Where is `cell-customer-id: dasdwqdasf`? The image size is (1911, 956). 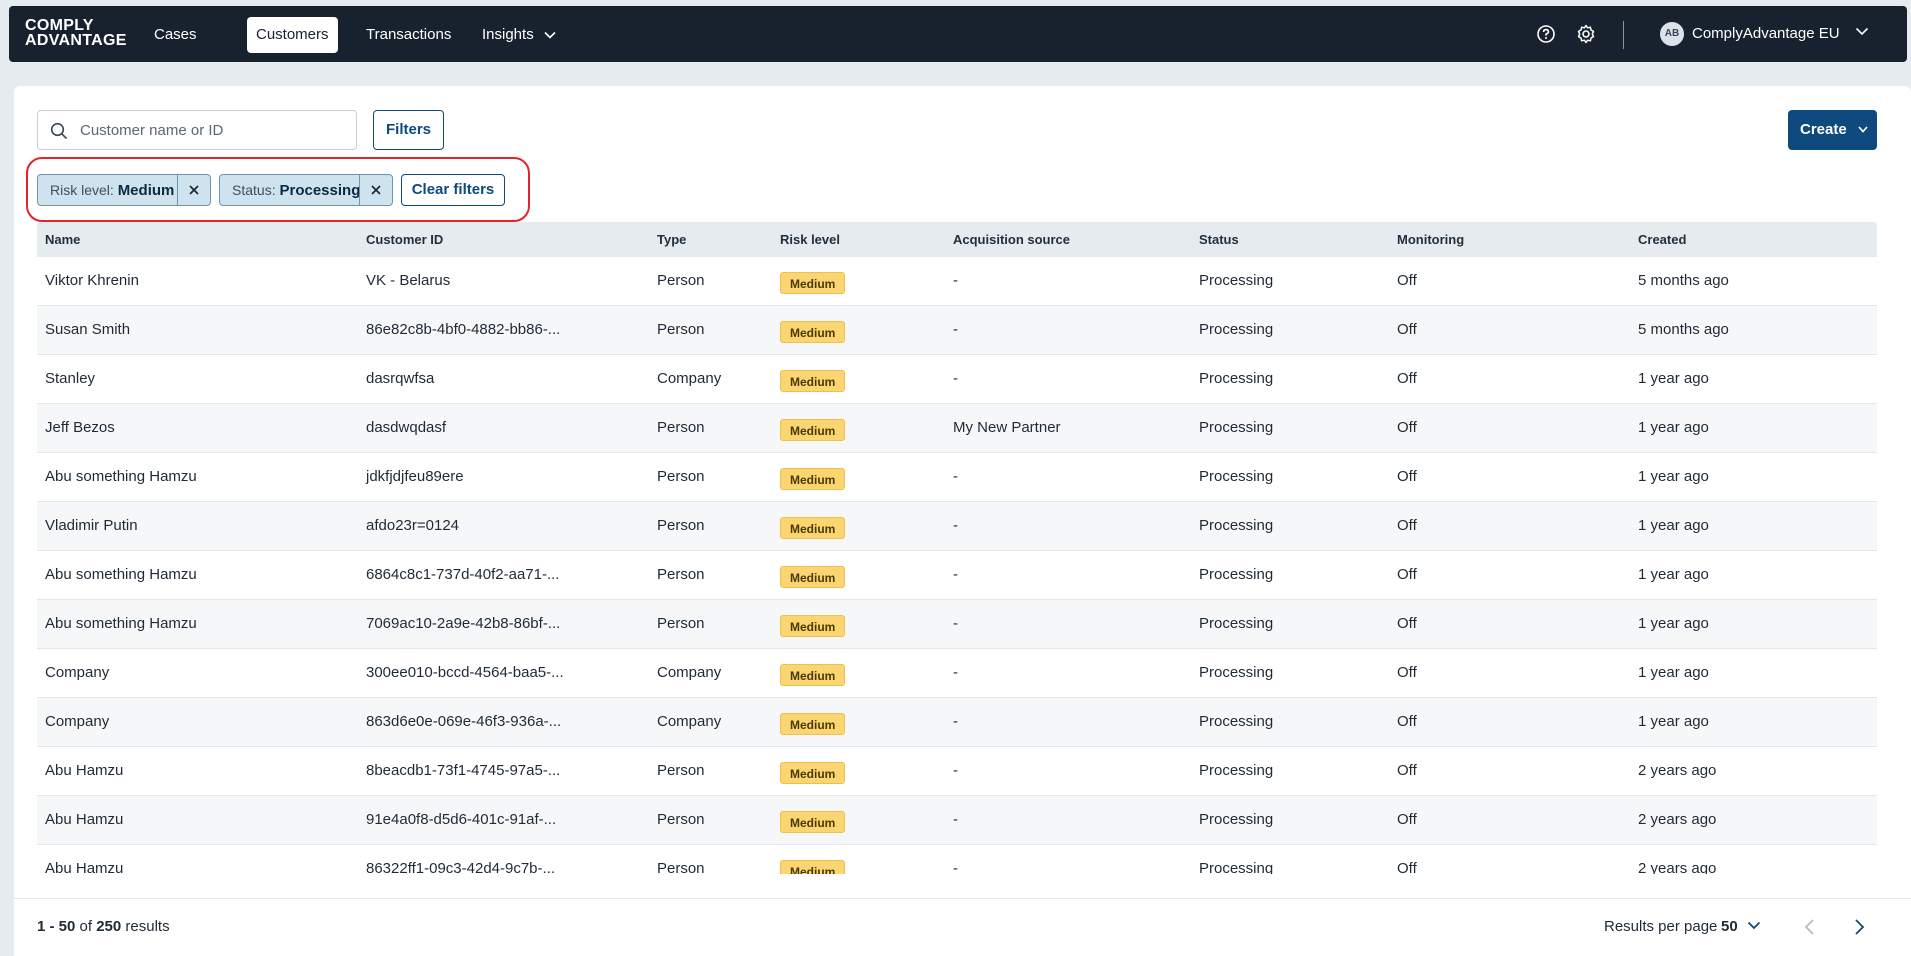
cell-customer-id: dasdwqdasf is located at coordinates (406, 427).